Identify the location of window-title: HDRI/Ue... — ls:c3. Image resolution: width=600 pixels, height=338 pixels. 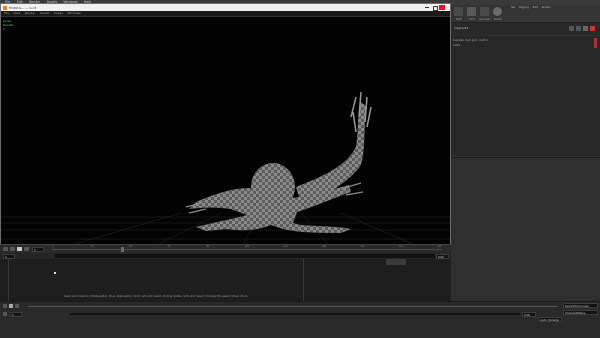
(23, 7).